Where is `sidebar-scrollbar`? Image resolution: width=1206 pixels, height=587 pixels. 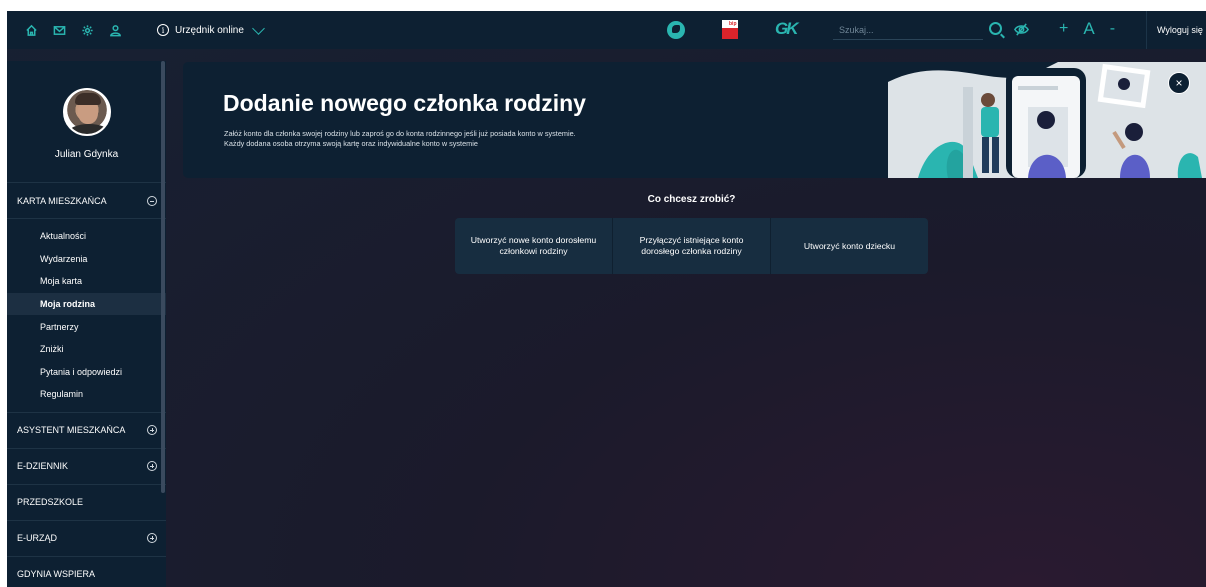
sidebar-scrollbar is located at coordinates (163, 277).